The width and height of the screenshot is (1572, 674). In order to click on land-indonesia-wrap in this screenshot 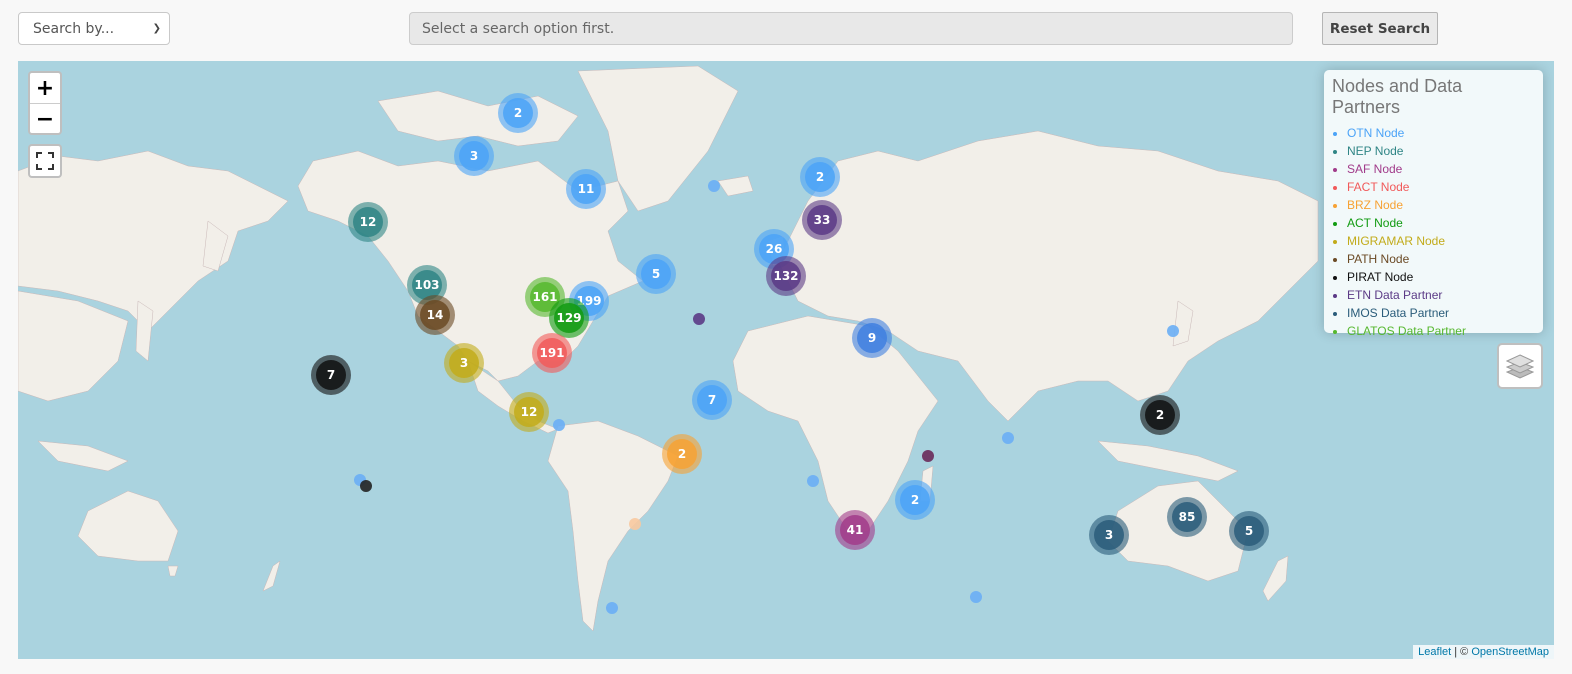, I will do `click(83, 456)`.